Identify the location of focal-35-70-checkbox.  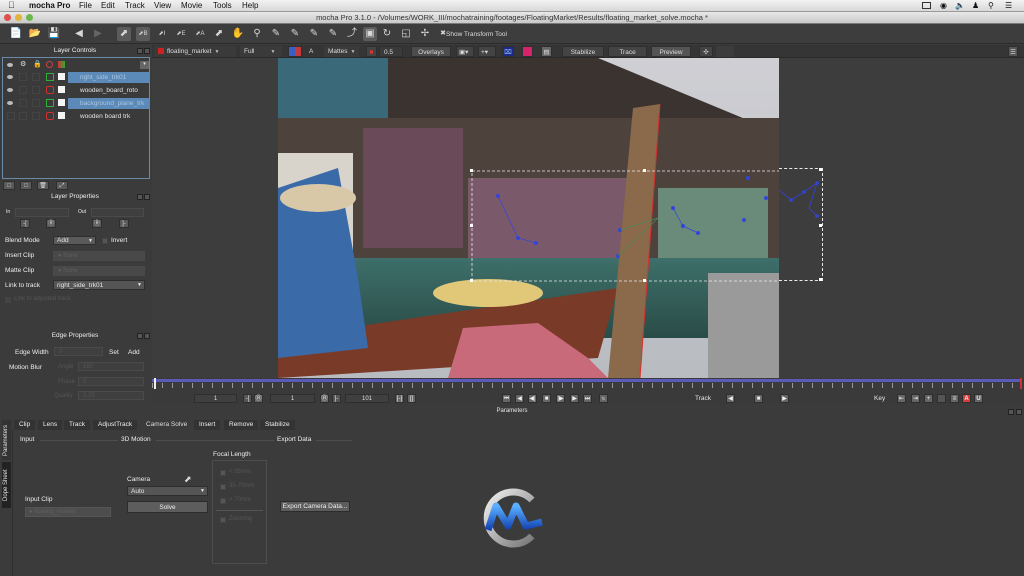
(223, 487).